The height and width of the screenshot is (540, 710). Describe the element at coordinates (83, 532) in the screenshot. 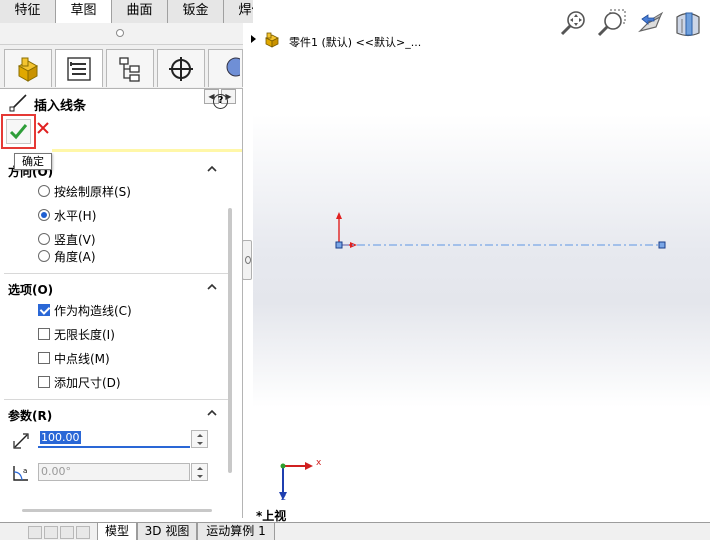

I see `last-tab-arrow-icon` at that location.